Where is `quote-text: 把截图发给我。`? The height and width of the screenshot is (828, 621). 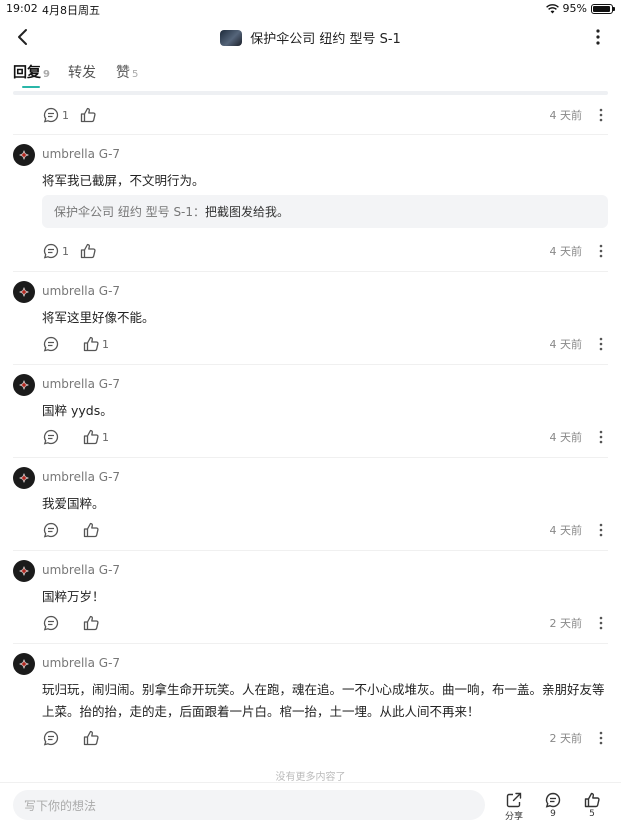
quote-text: 把截图发给我。 is located at coordinates (247, 212).